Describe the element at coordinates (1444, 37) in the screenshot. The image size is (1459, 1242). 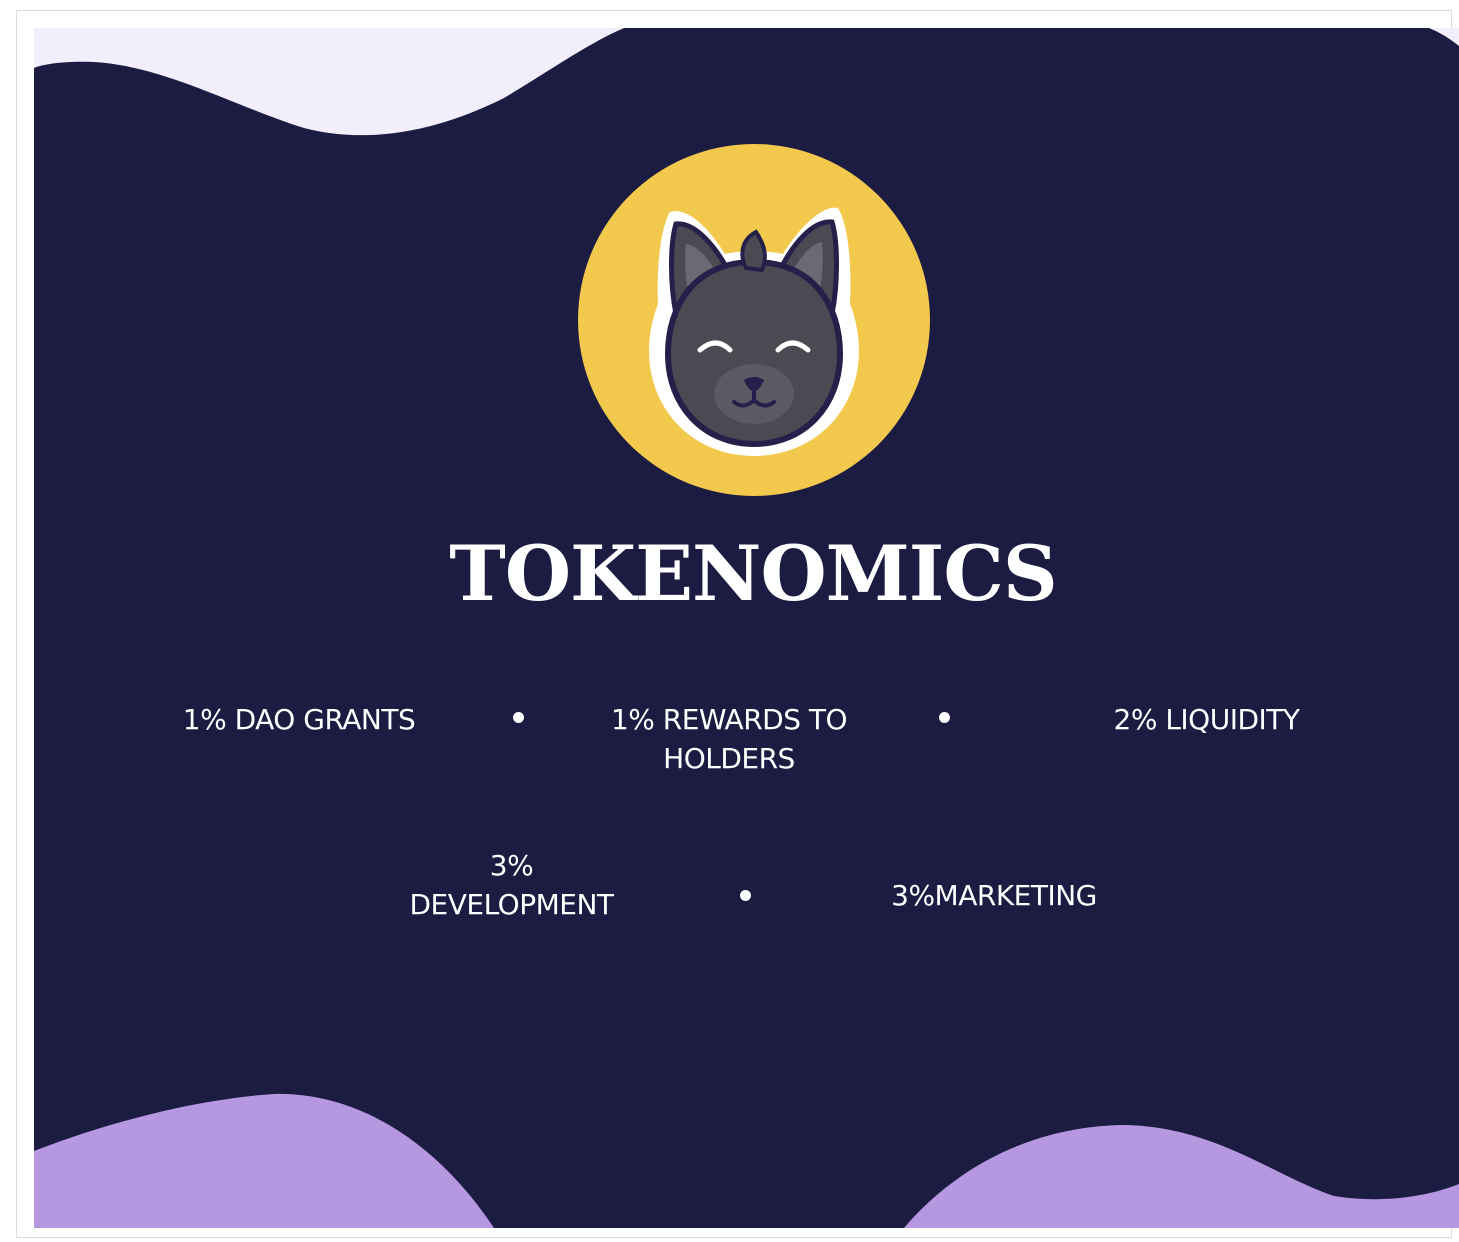
I see `top-right-corner-wave` at that location.